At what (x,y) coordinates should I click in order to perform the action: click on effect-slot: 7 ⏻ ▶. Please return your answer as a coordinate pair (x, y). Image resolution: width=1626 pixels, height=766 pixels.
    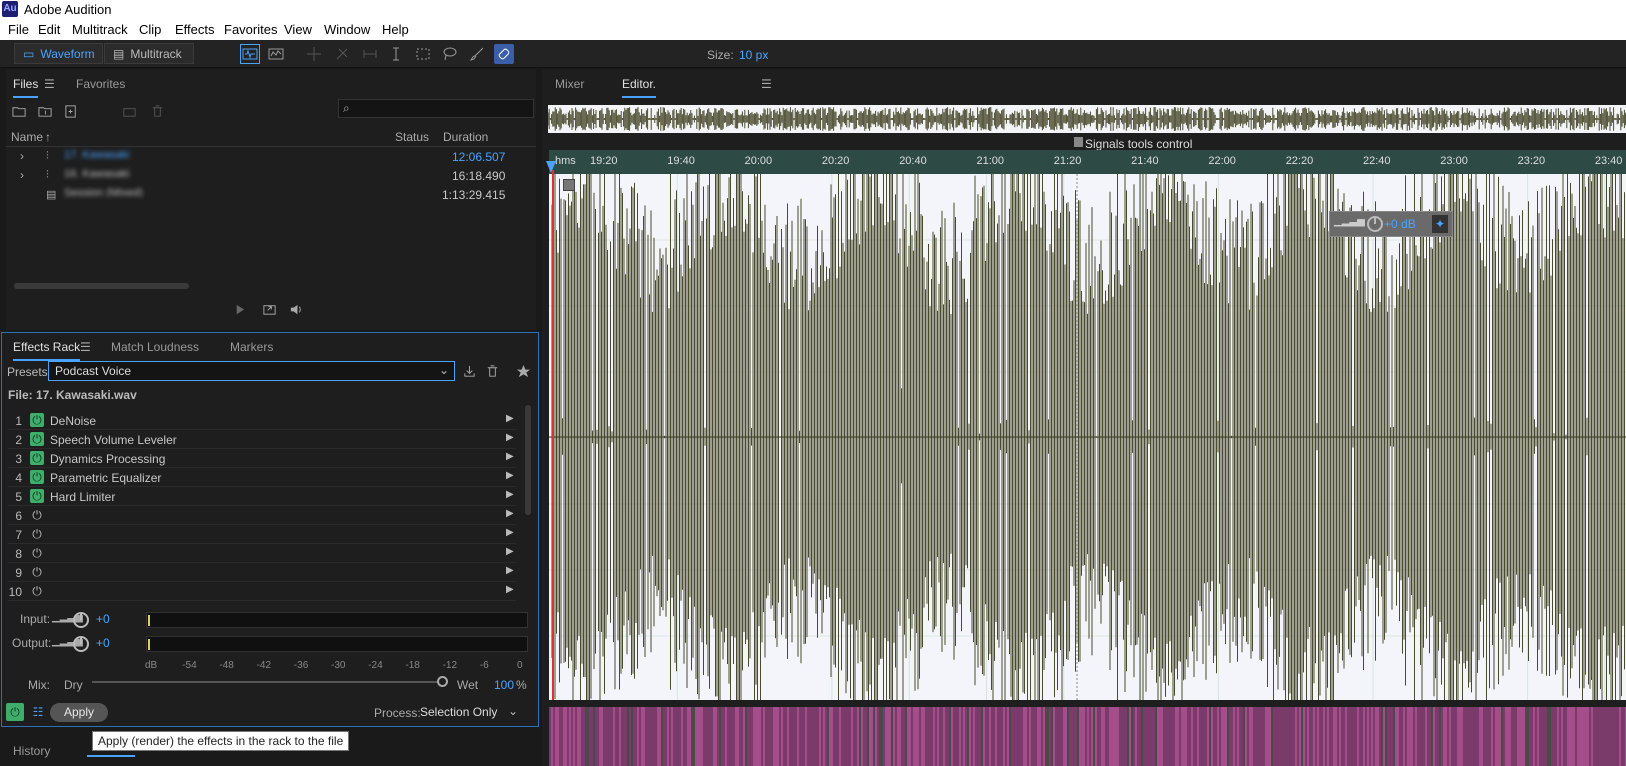
    Looking at the image, I should click on (262, 534).